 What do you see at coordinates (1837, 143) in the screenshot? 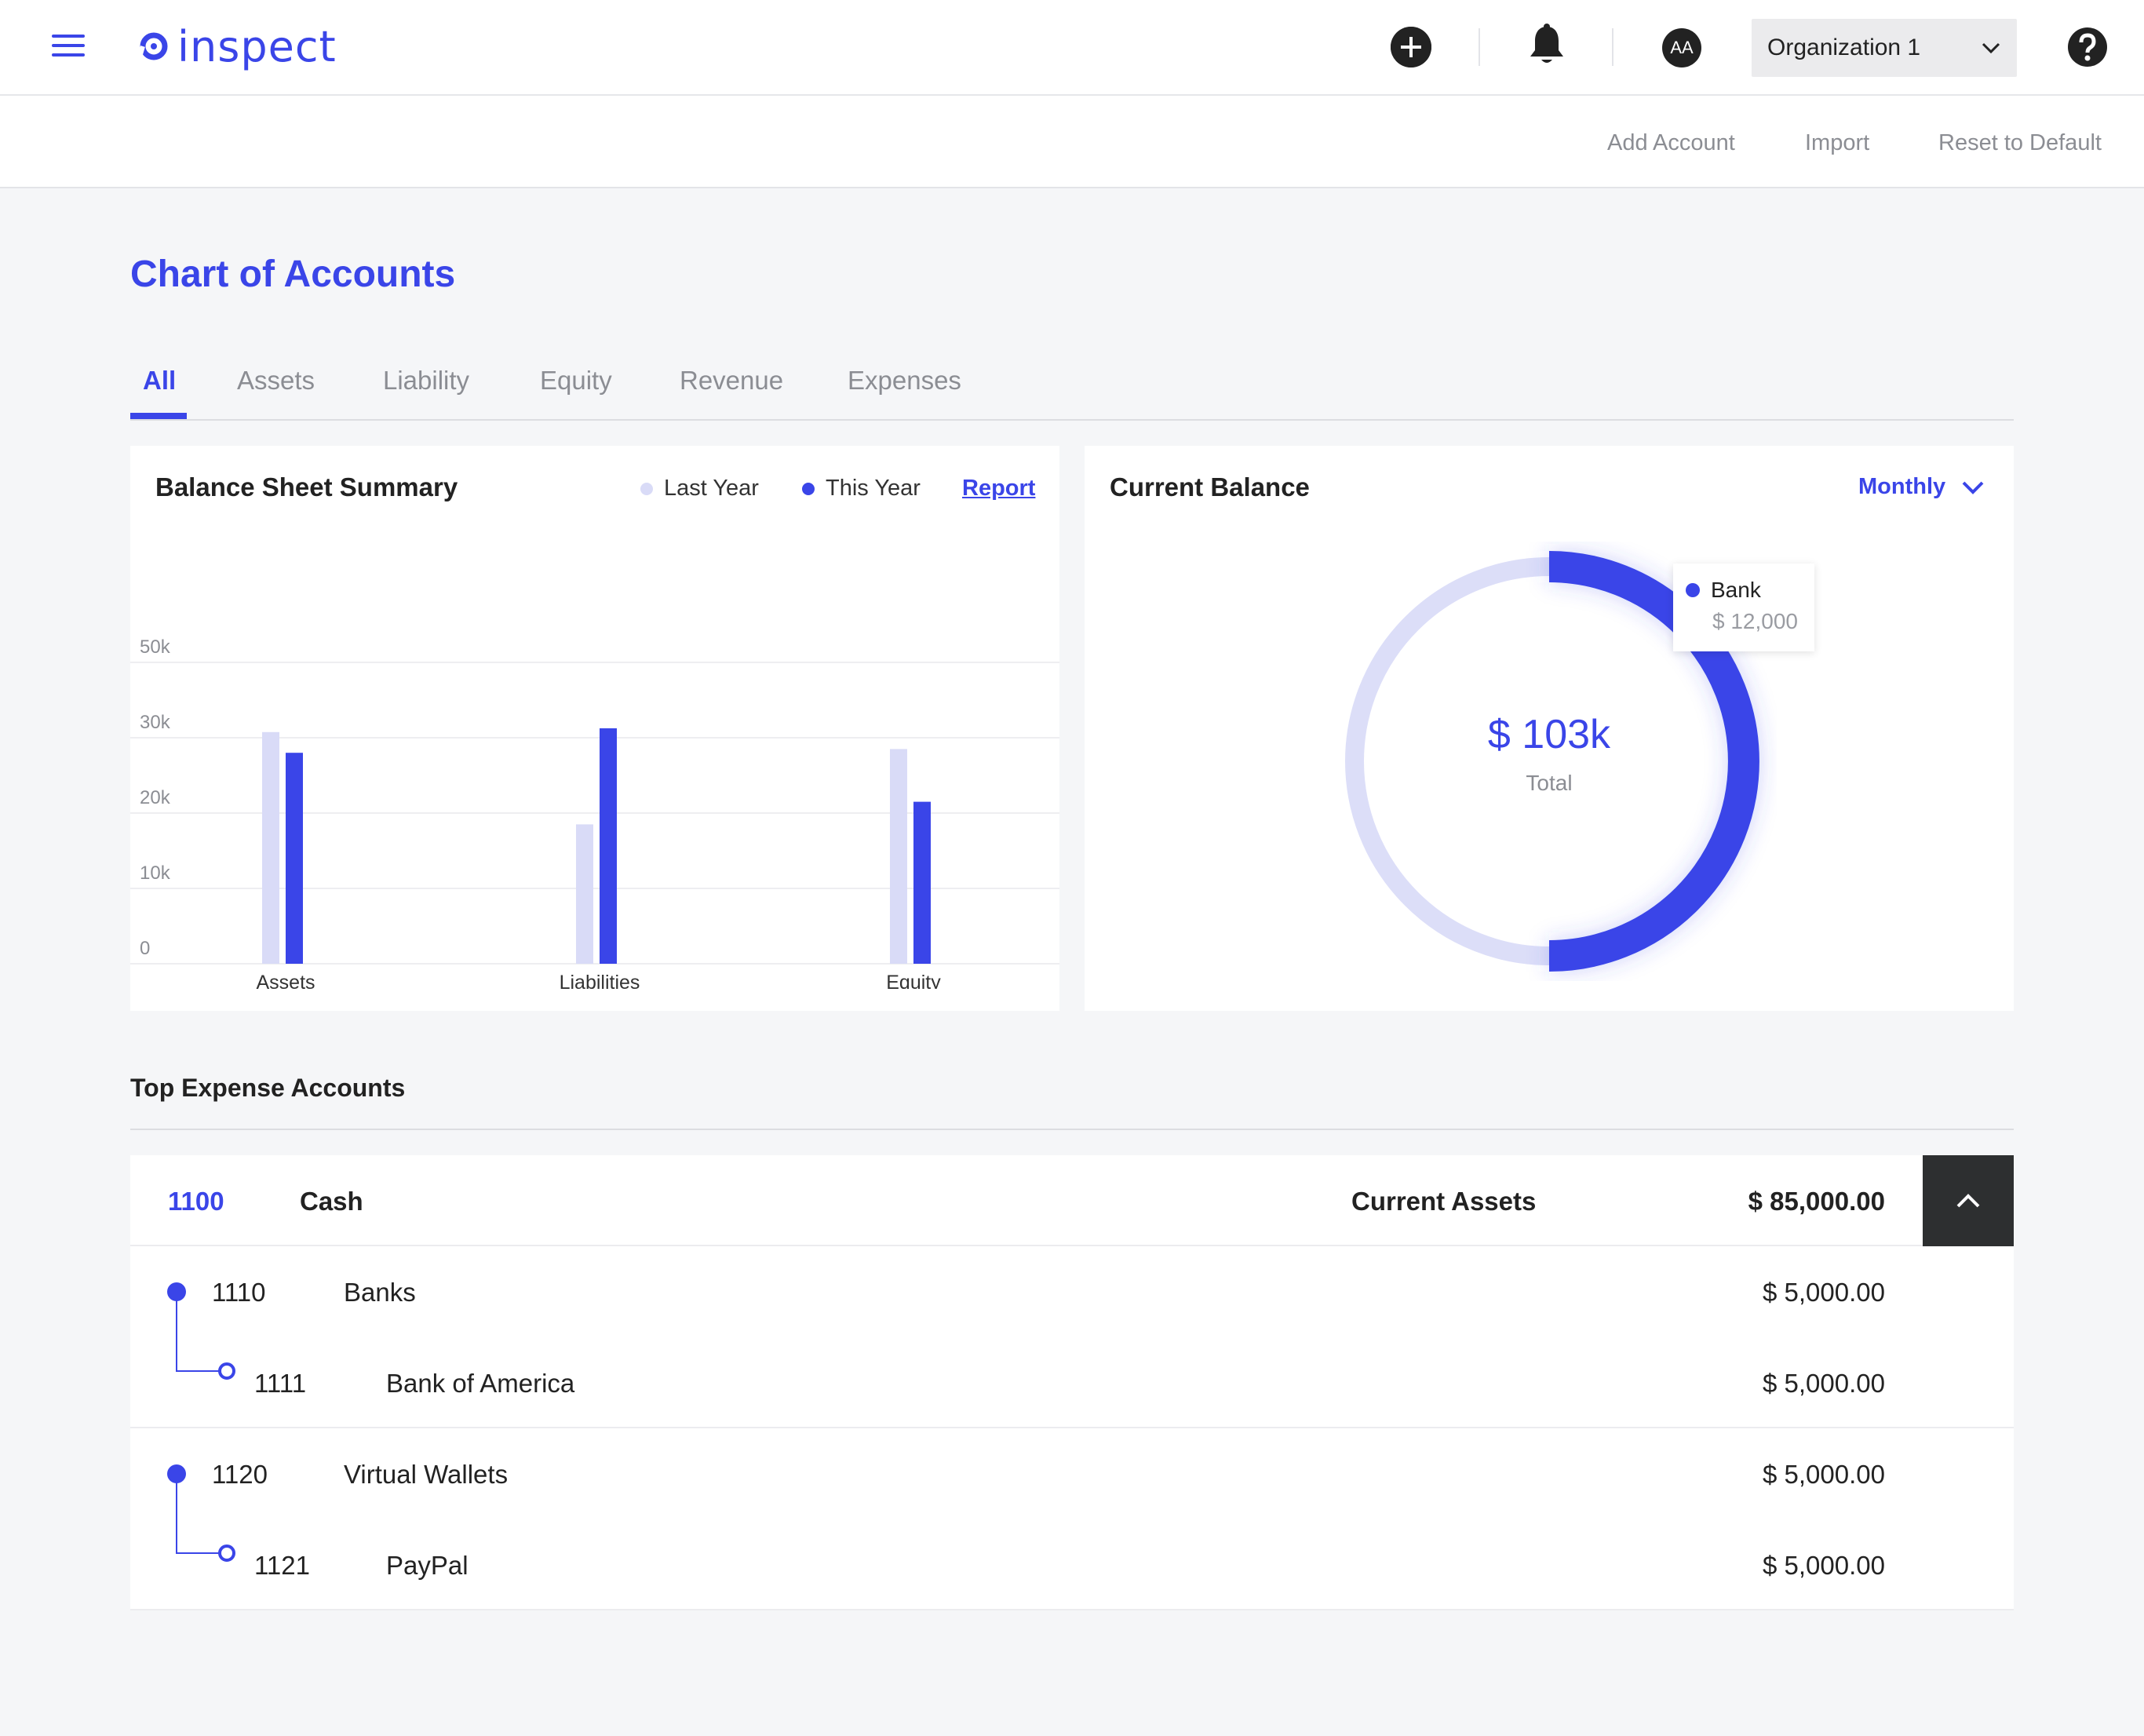
I see `import-link: Import` at bounding box center [1837, 143].